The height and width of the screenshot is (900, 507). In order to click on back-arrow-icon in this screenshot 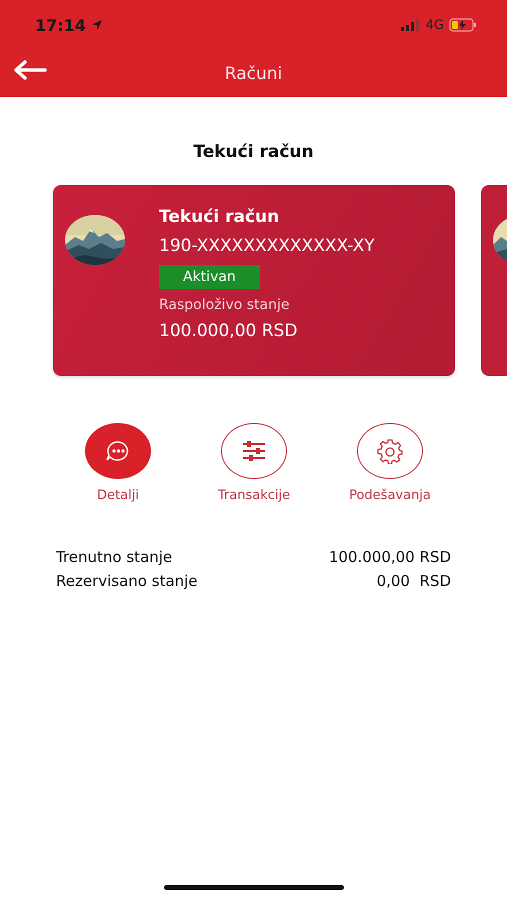, I will do `click(30, 70)`.